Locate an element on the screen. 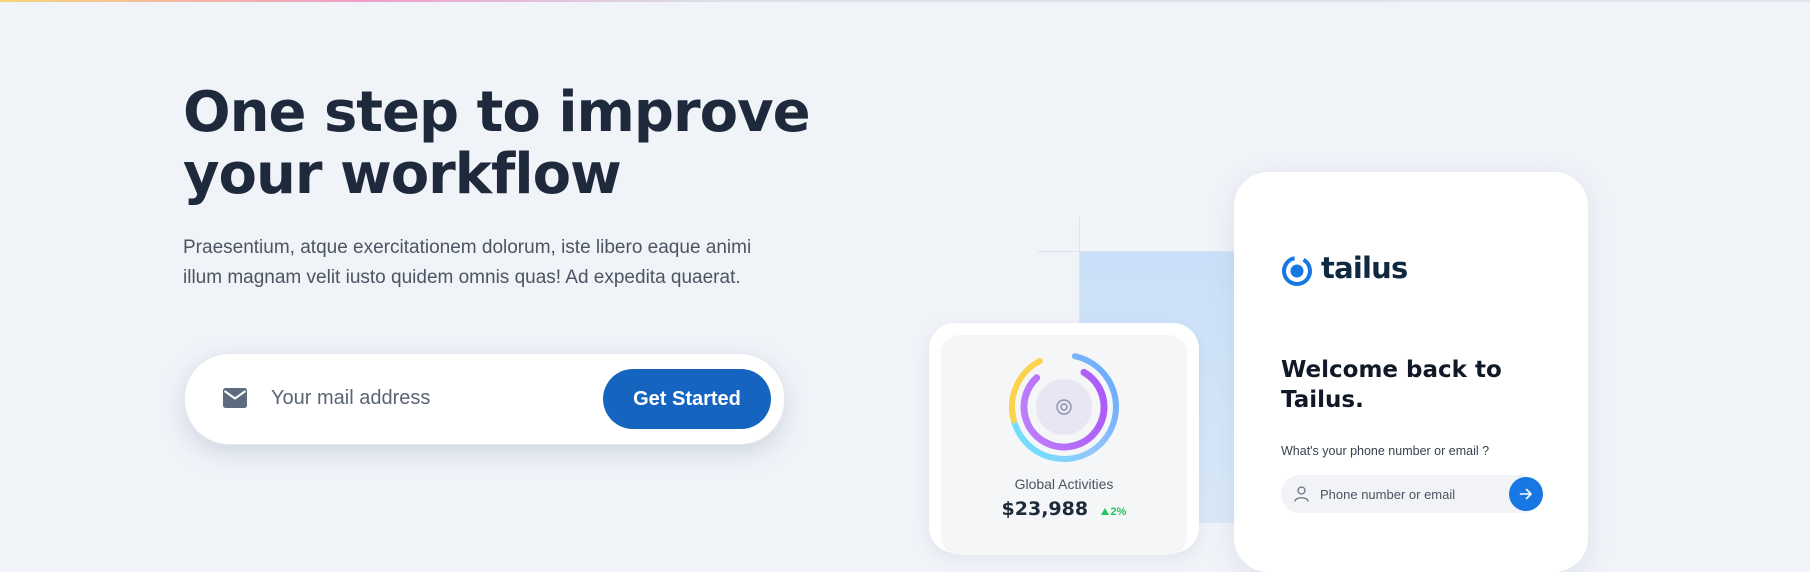 The width and height of the screenshot is (1810, 572). inner-disc is located at coordinates (1064, 407).